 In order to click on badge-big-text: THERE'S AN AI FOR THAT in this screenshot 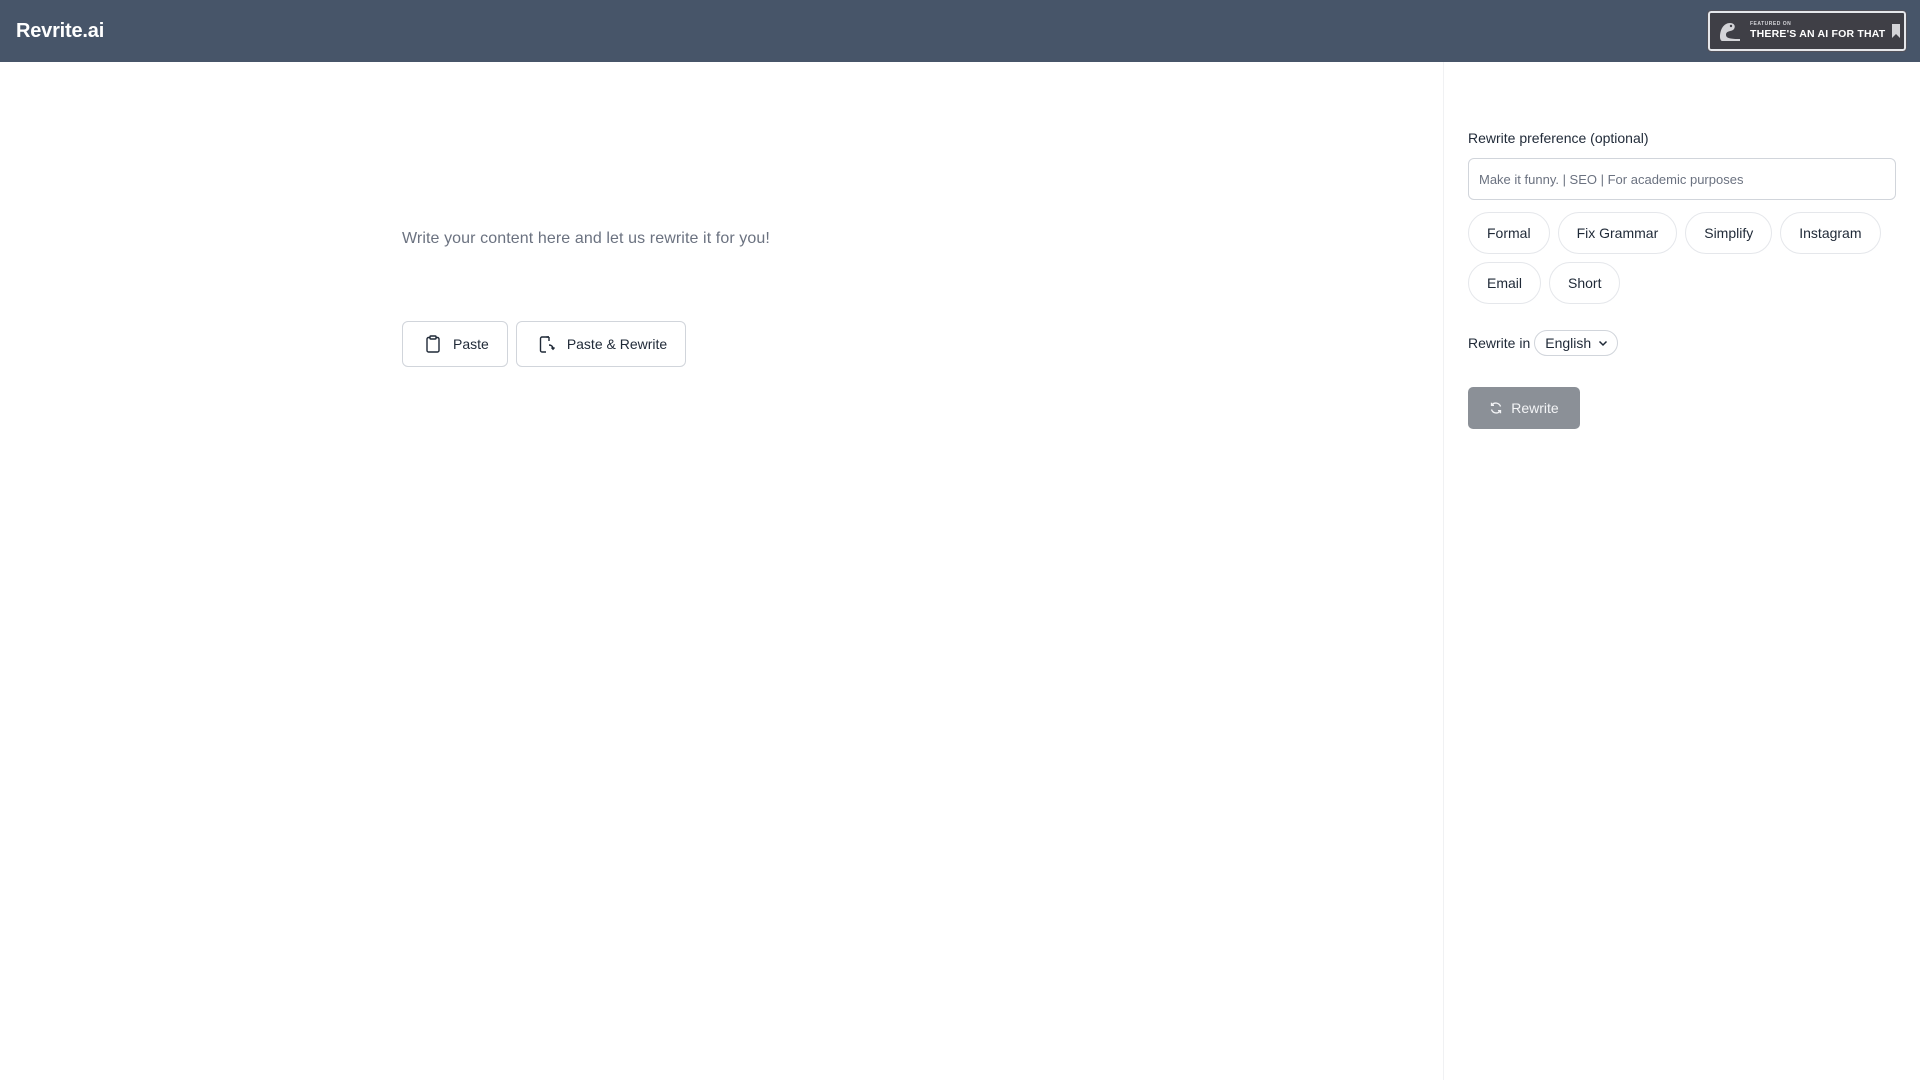, I will do `click(1818, 34)`.